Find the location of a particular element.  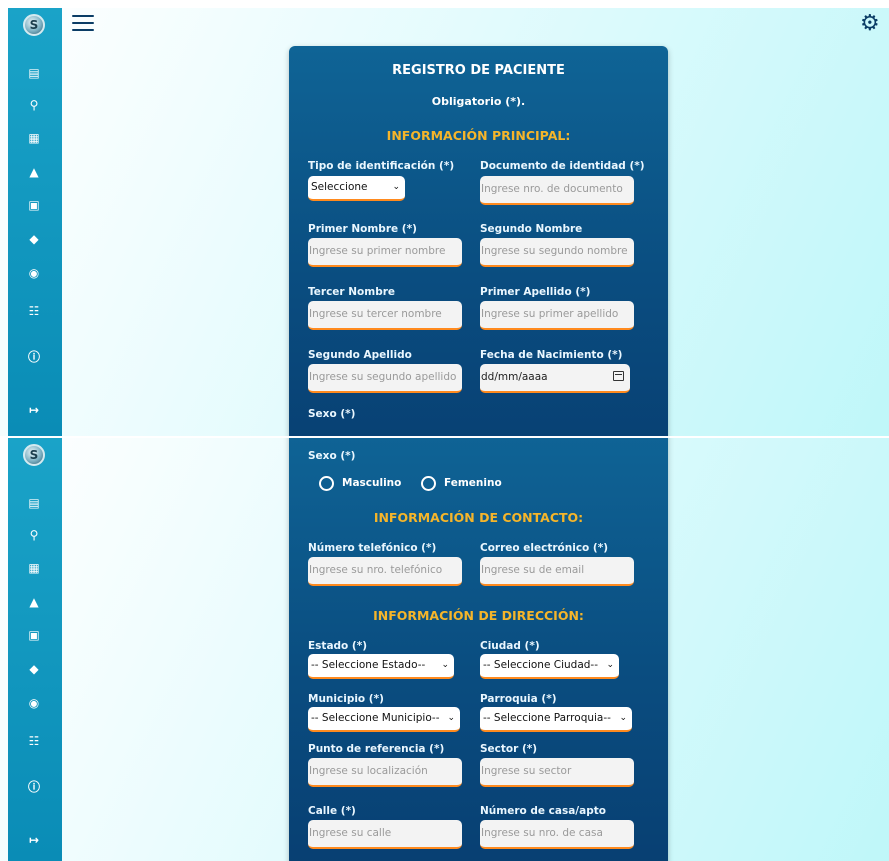

ciudad-value: -- Seleccione Ciudad-- is located at coordinates (541, 665).